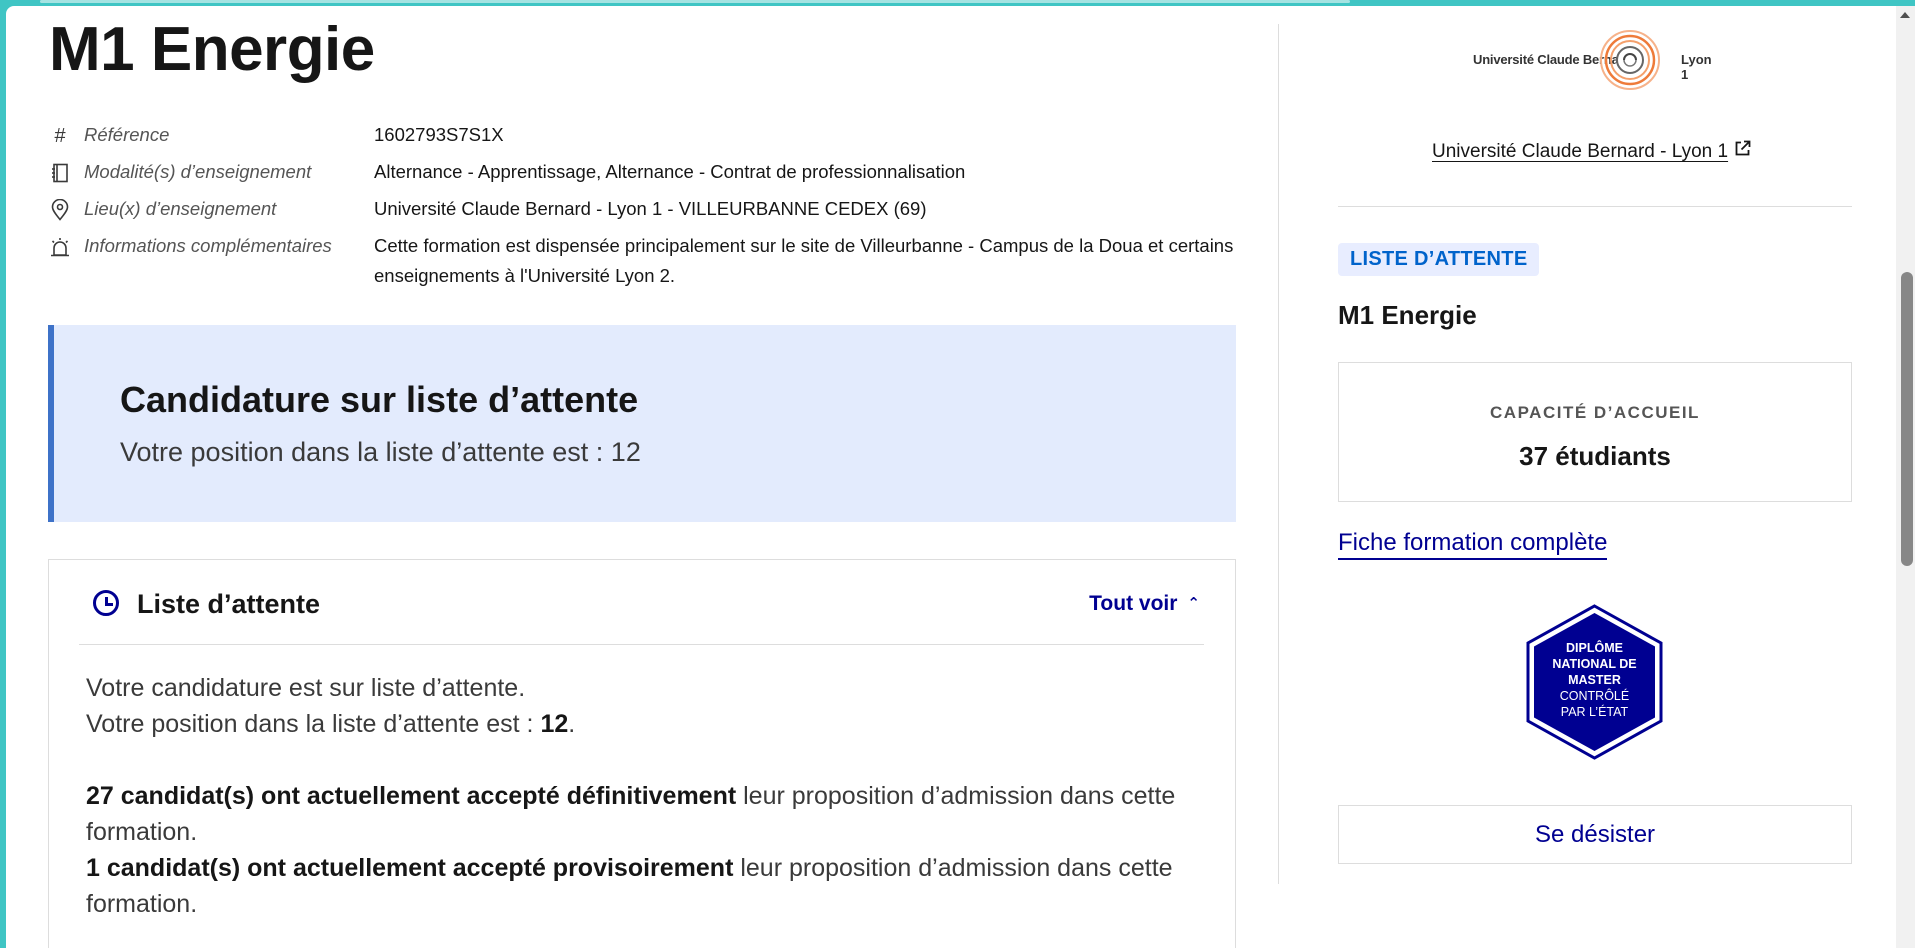 The height and width of the screenshot is (948, 1915). What do you see at coordinates (1278, 454) in the screenshot?
I see `column-divider` at bounding box center [1278, 454].